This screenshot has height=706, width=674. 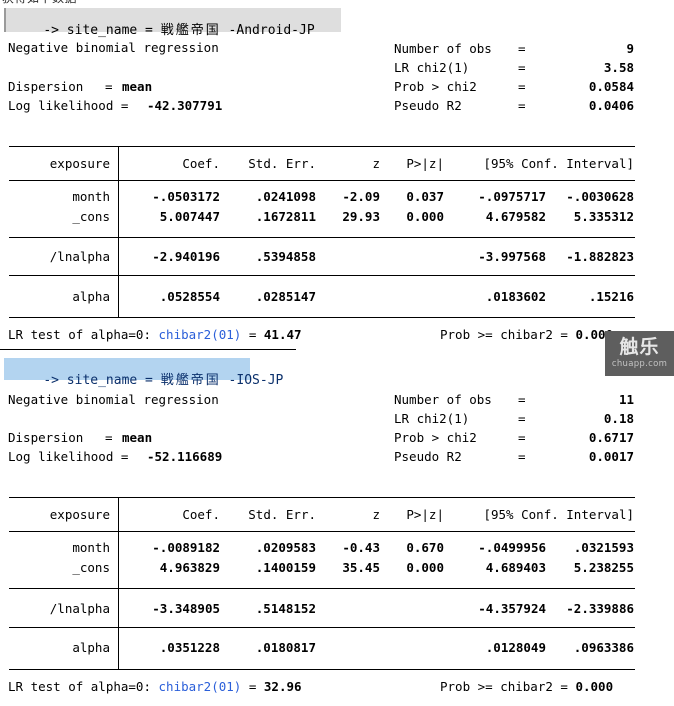 What do you see at coordinates (425, 163) in the screenshot?
I see `table-col-p-1: P>|z|` at bounding box center [425, 163].